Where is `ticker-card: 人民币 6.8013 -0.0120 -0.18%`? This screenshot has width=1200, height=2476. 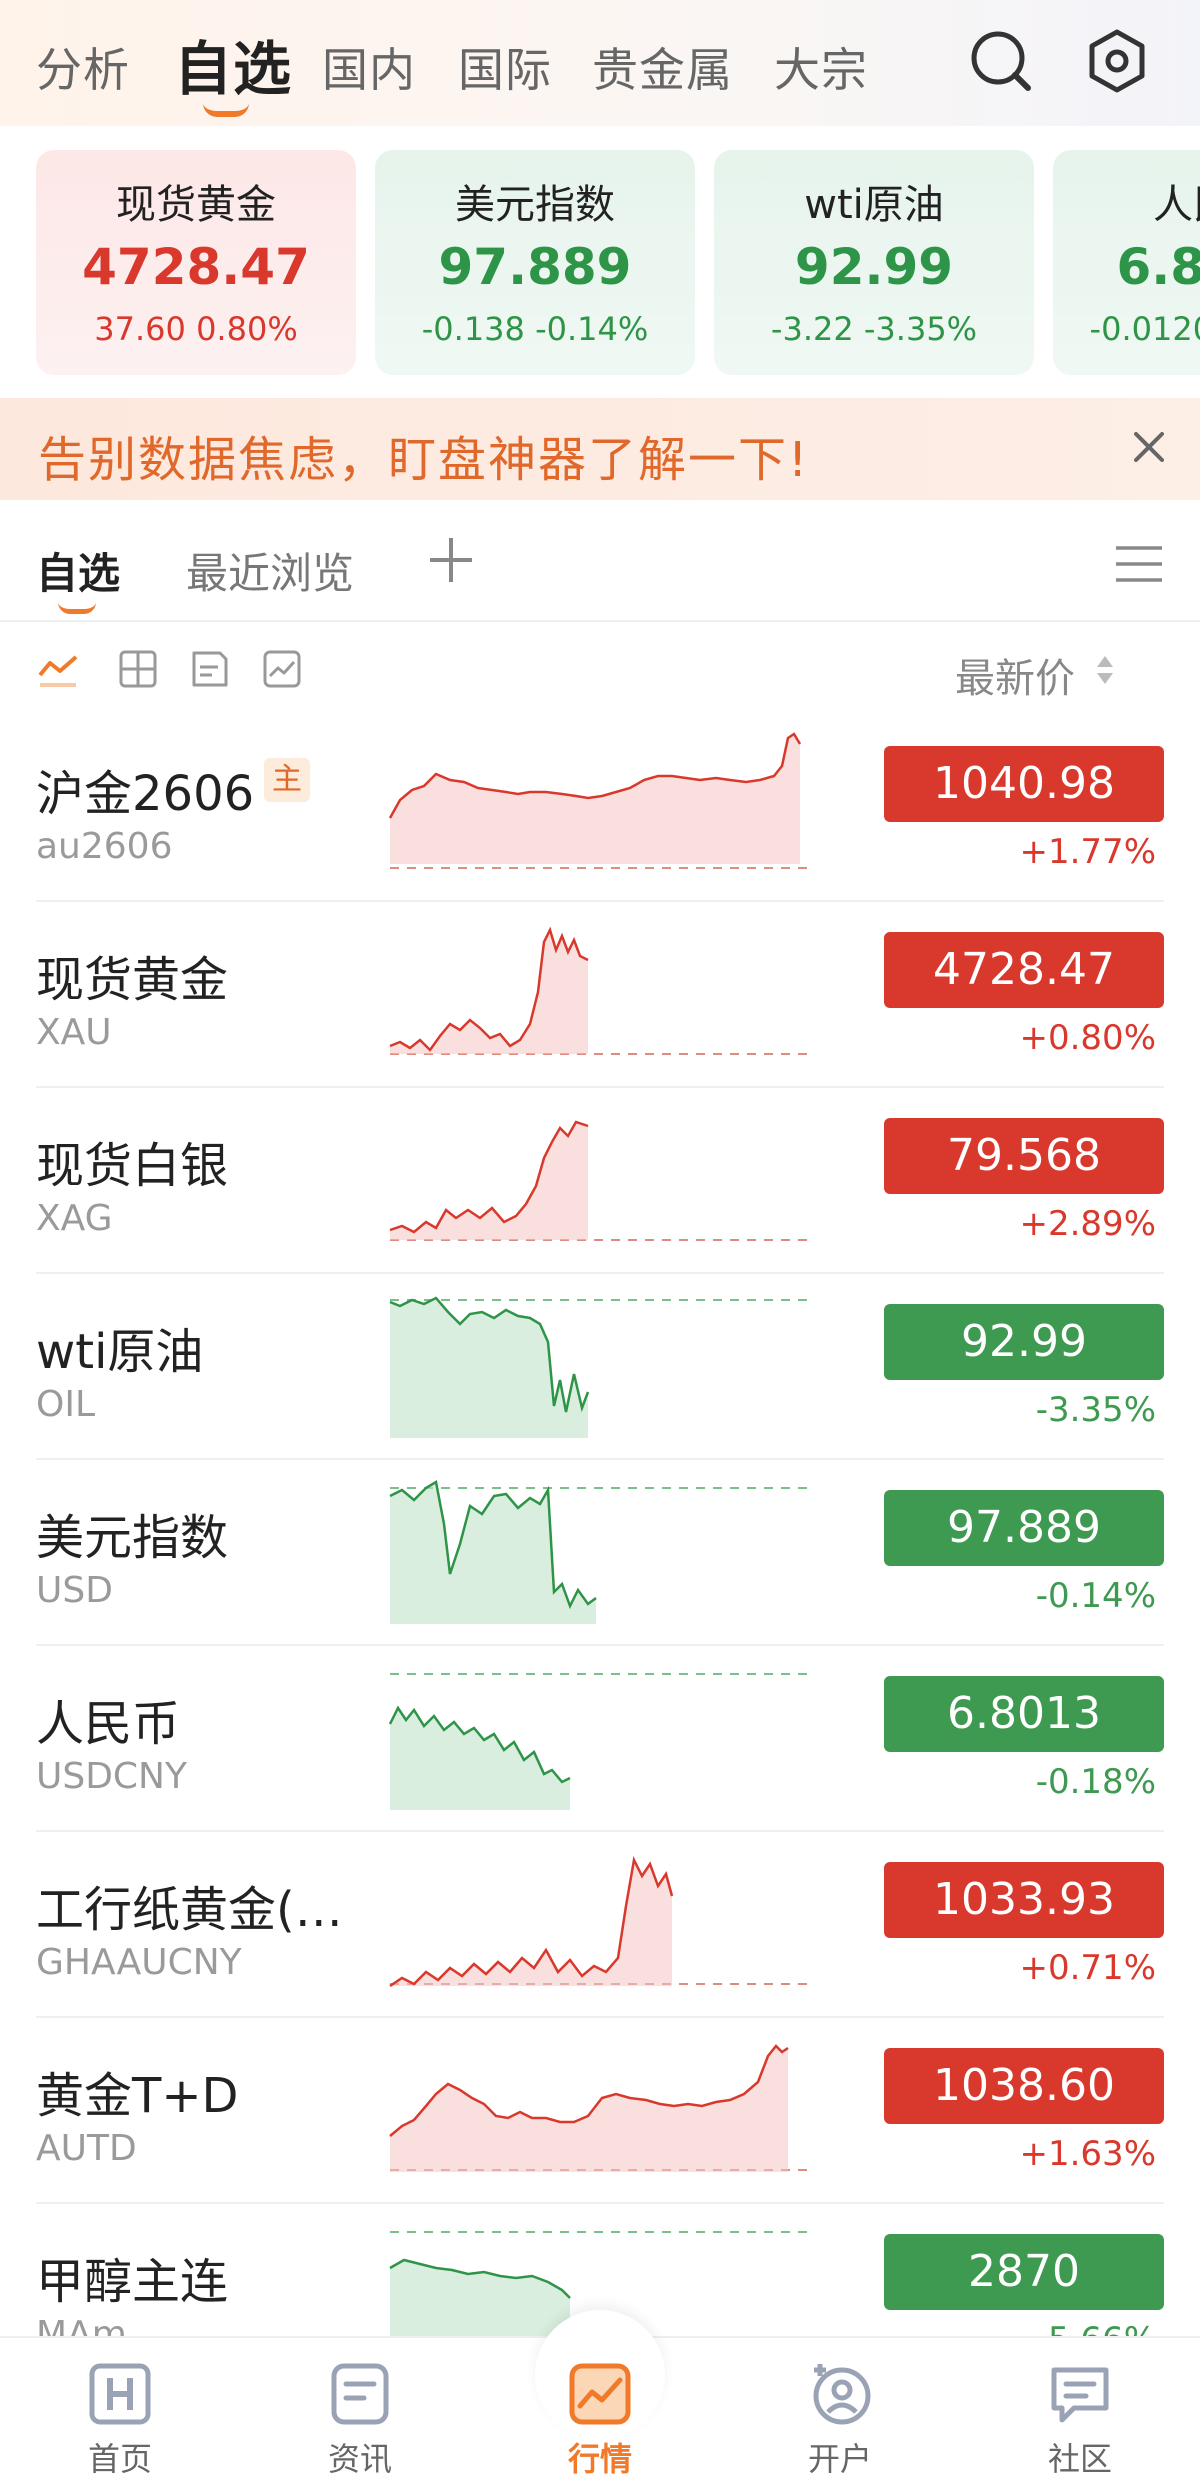 ticker-card: 人民币 6.8013 -0.0120 -0.18% is located at coordinates (1126, 262).